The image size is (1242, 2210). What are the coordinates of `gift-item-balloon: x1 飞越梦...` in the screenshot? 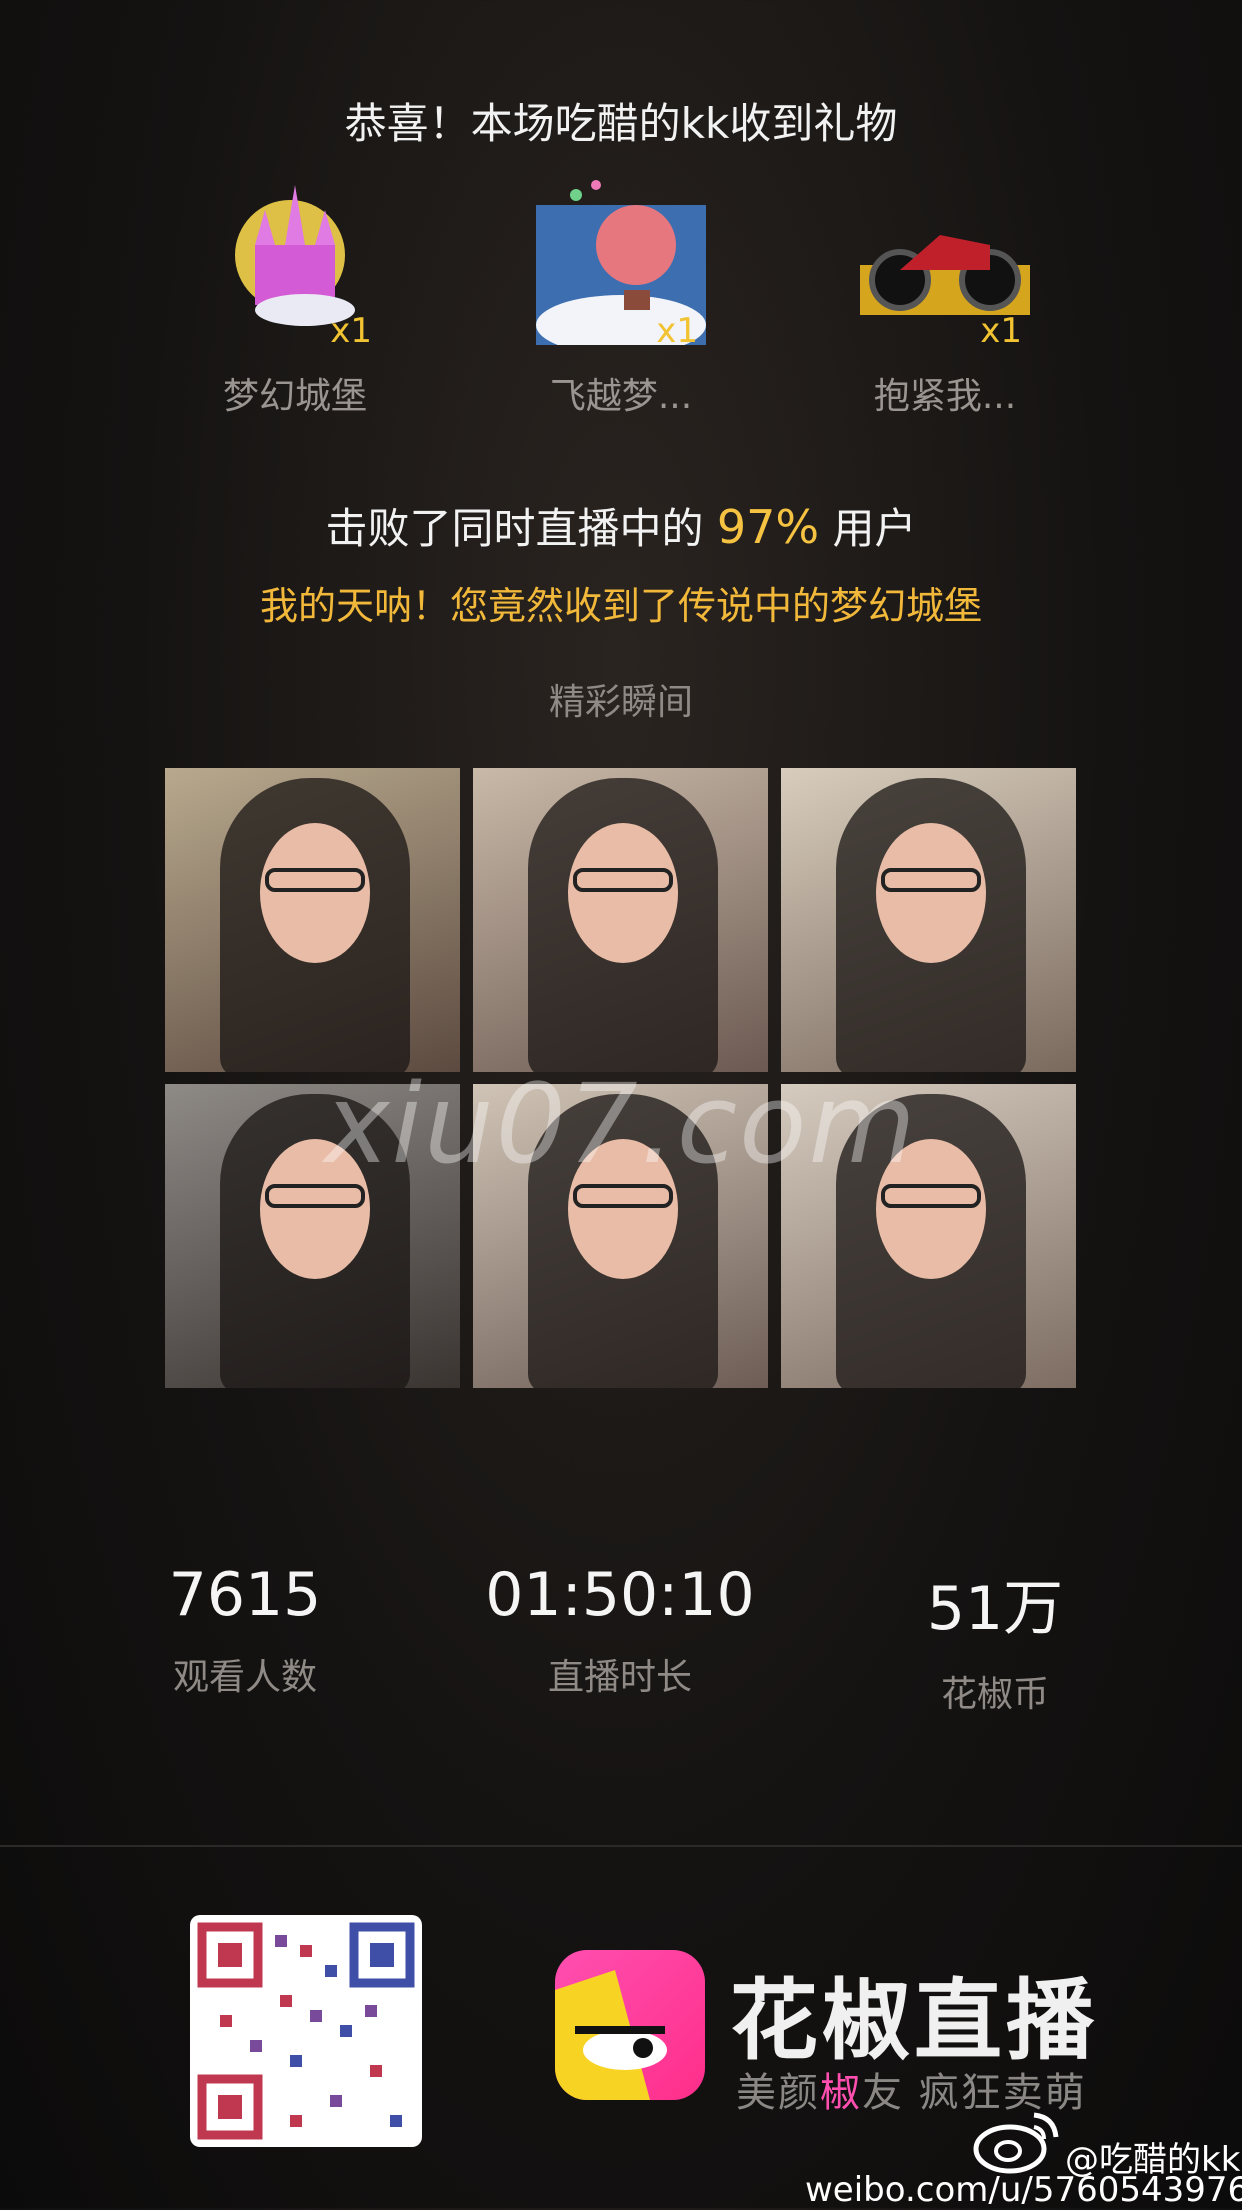 It's located at (621, 297).